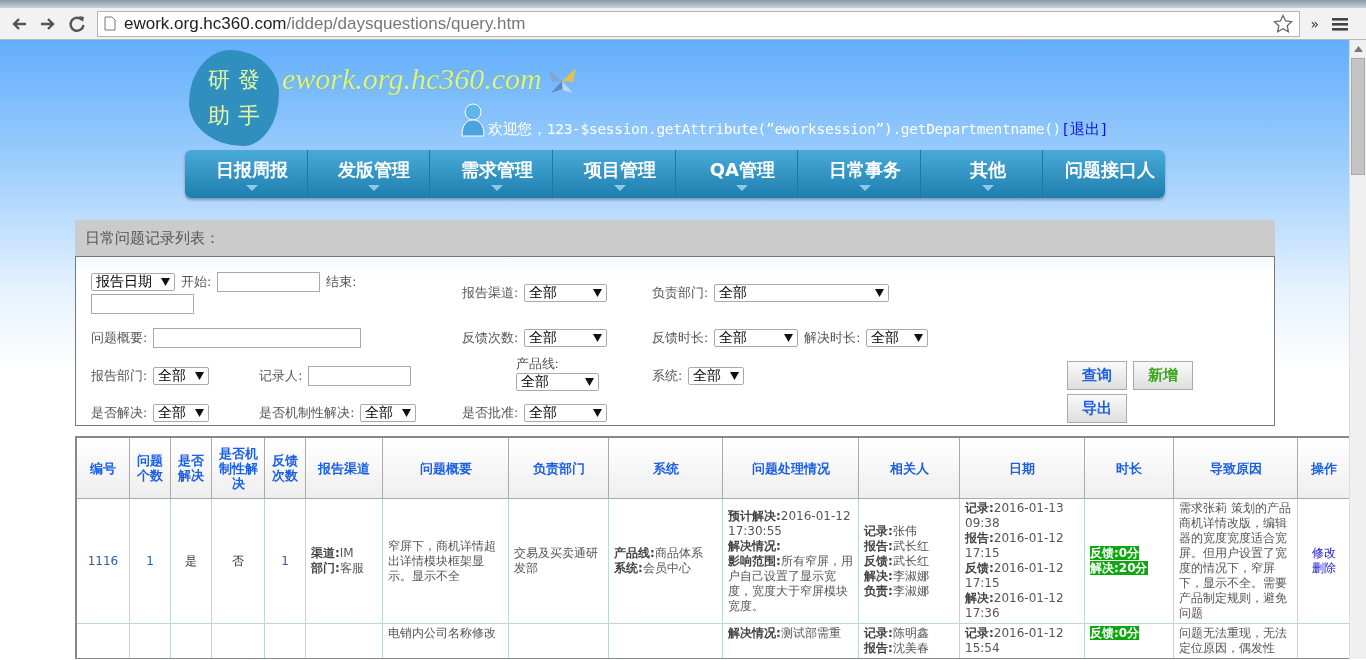  Describe the element at coordinates (982, 174) in the screenshot. I see `nav-item: 其他` at that location.